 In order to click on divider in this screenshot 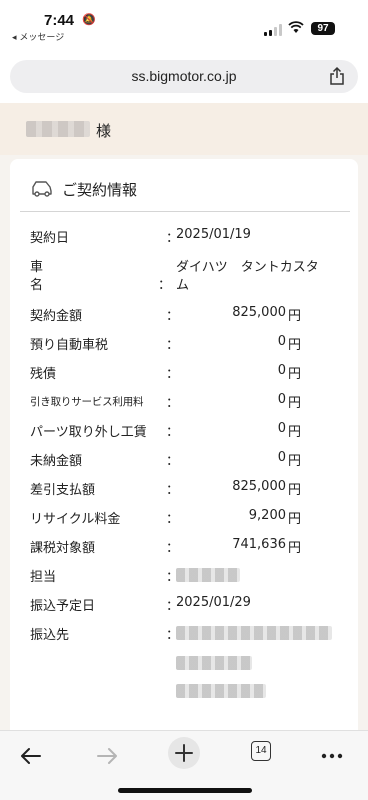, I will do `click(185, 211)`.